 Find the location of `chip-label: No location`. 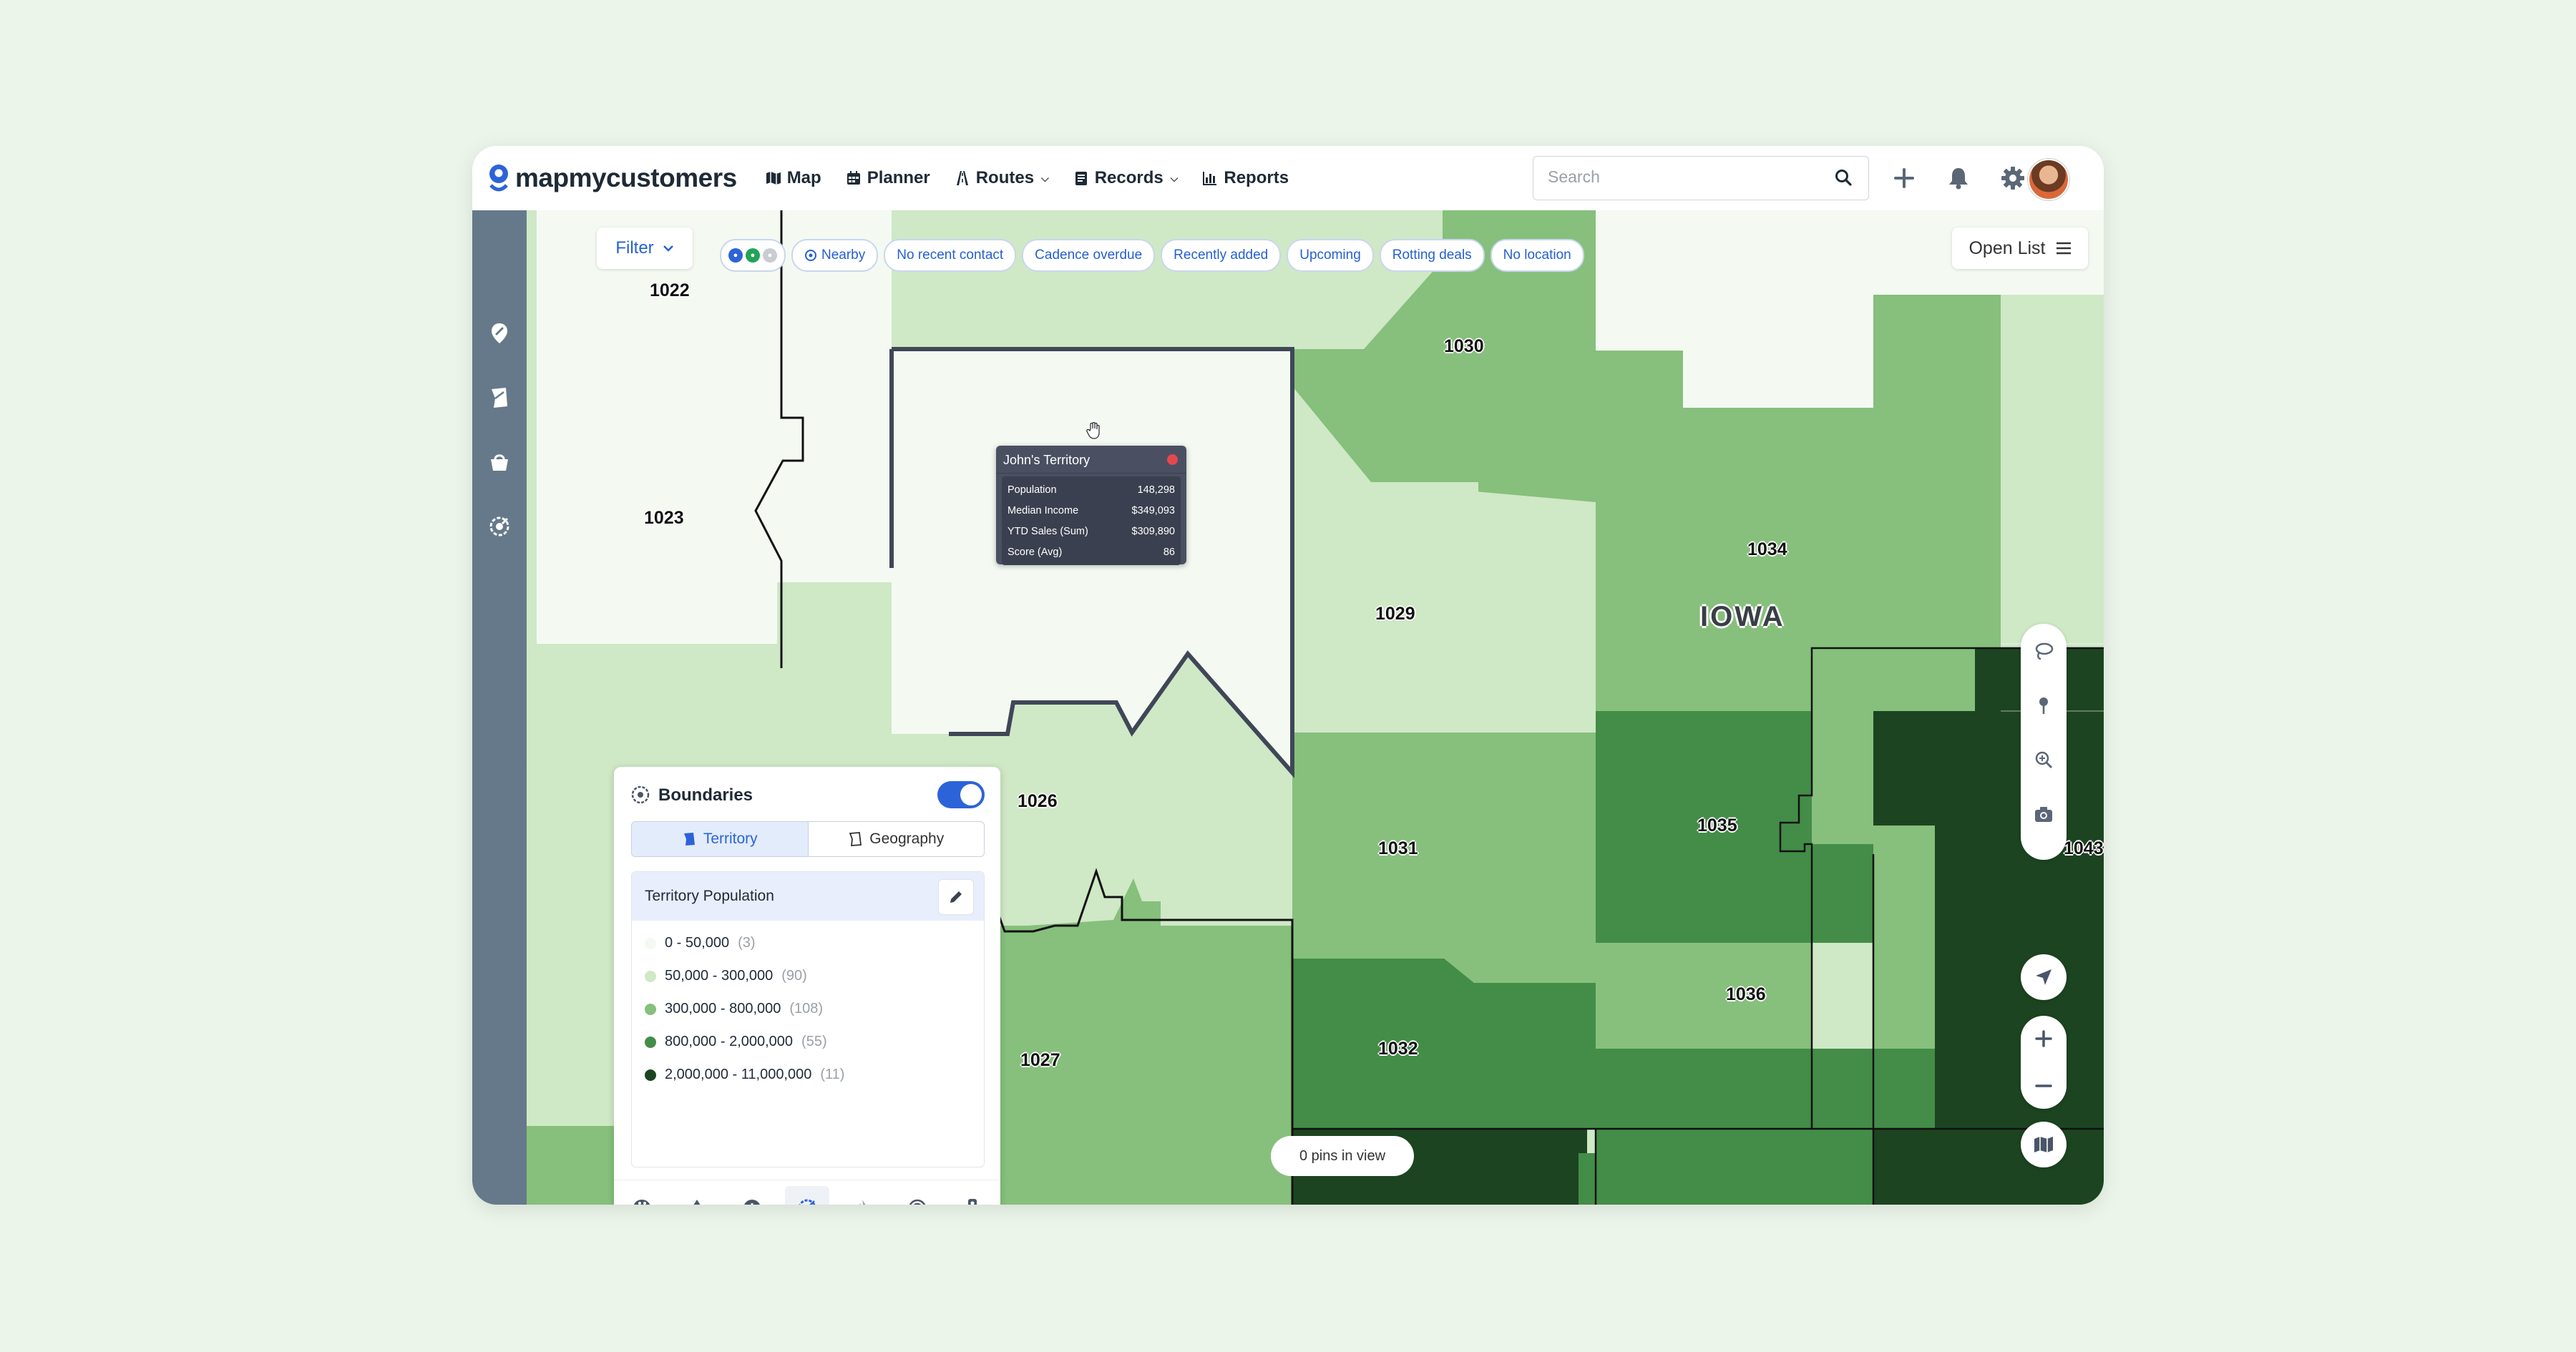

chip-label: No location is located at coordinates (1537, 256).